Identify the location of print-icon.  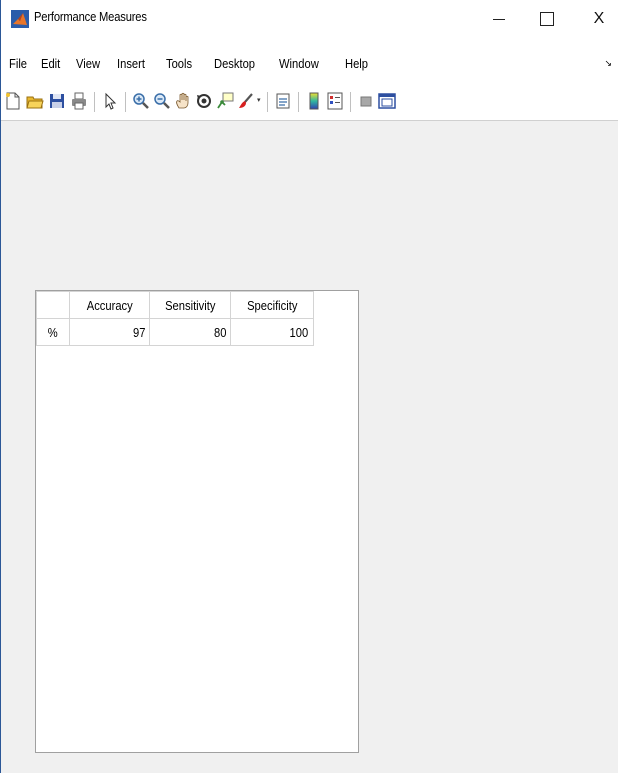
(79, 101).